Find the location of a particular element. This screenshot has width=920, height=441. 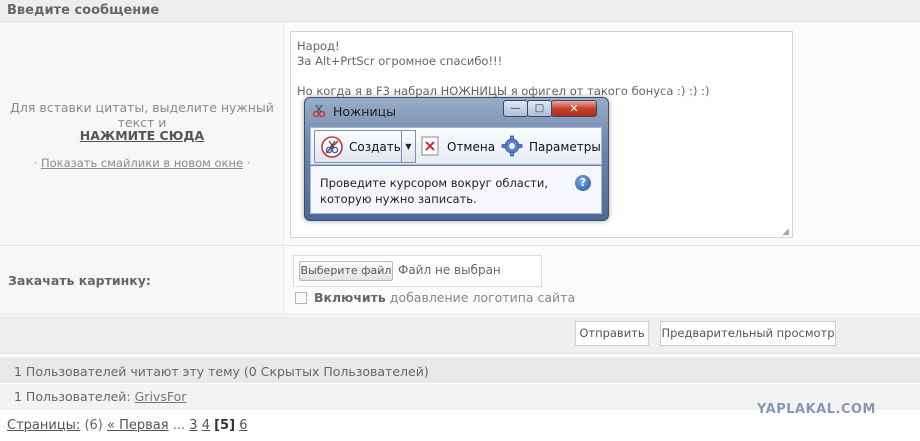

first-page-link: « Первая is located at coordinates (138, 425).